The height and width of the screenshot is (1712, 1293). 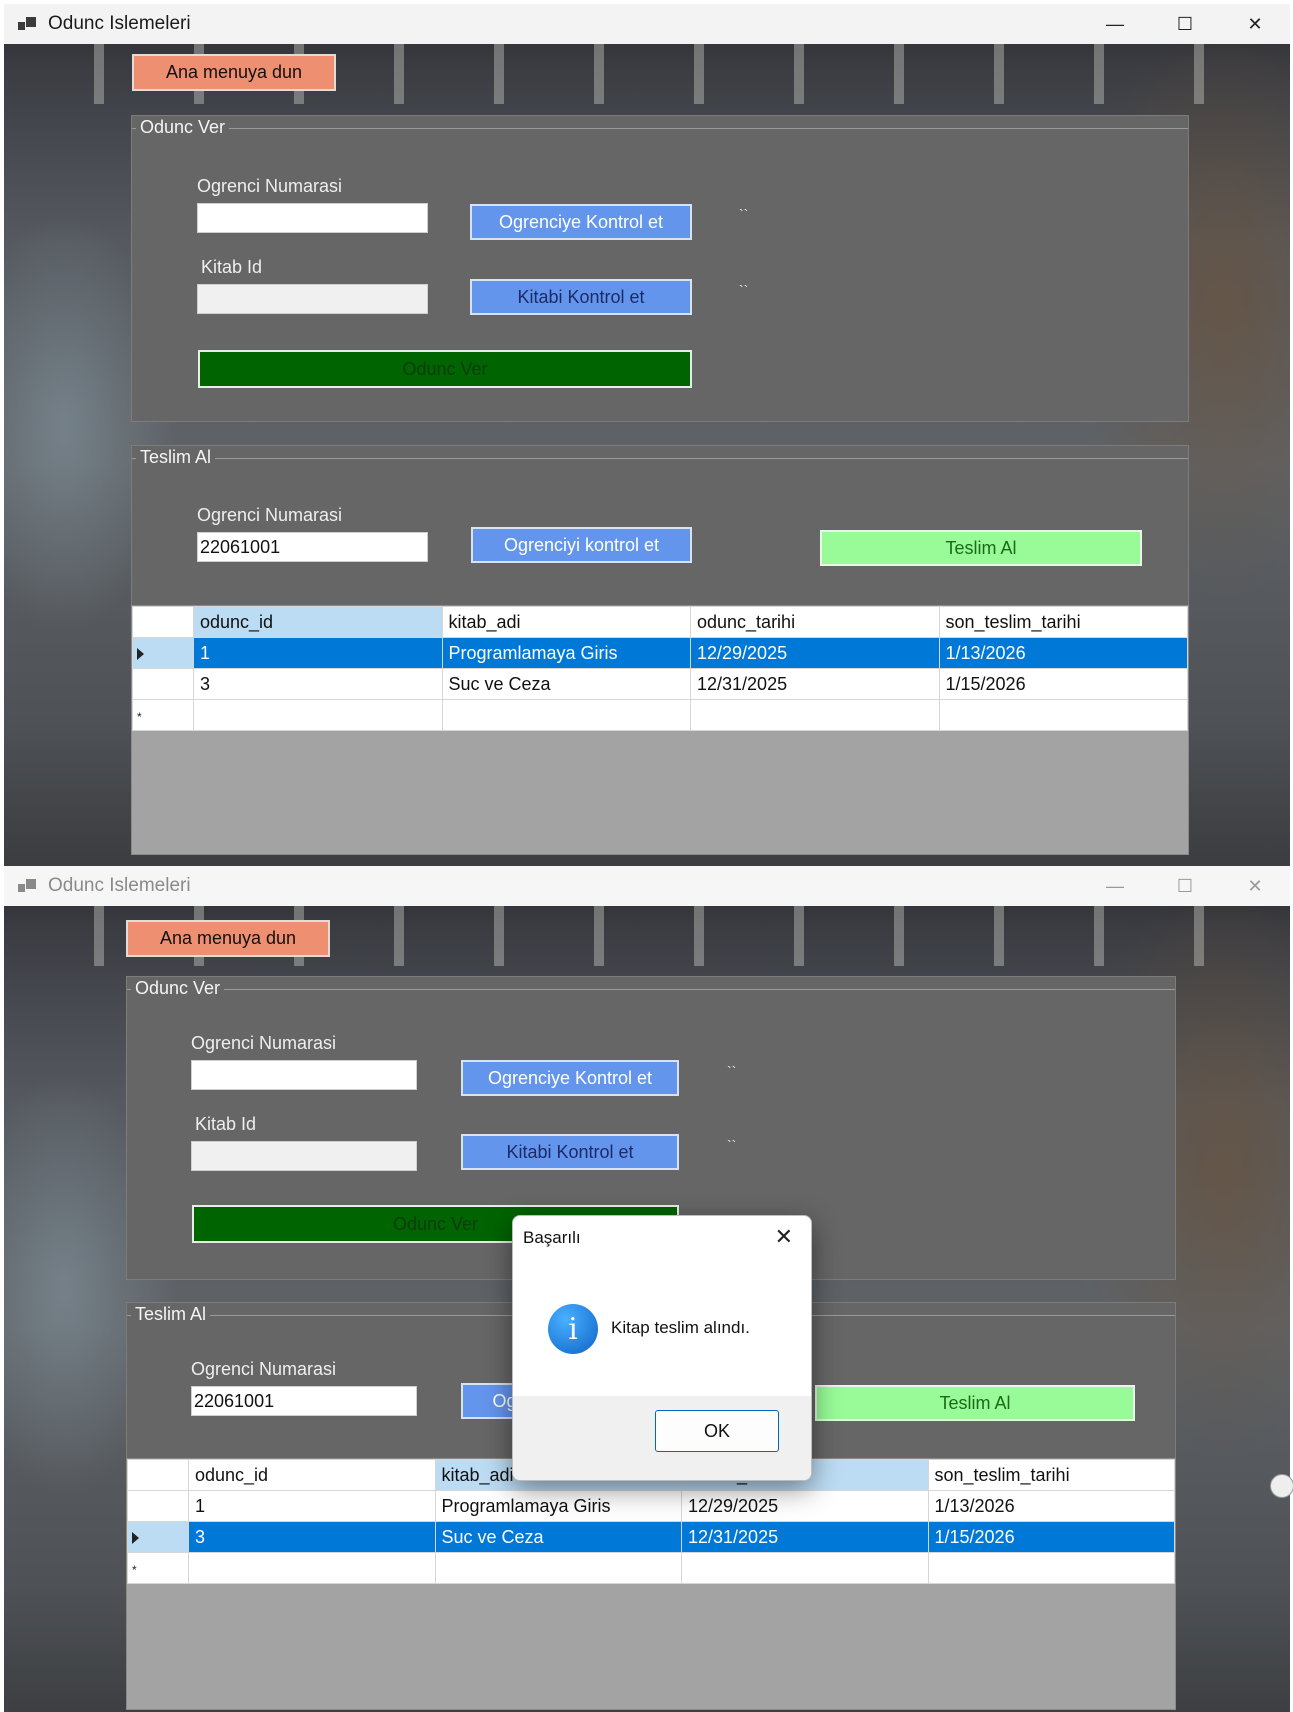 I want to click on kitab-label: Kitab Id, so click(x=232, y=267).